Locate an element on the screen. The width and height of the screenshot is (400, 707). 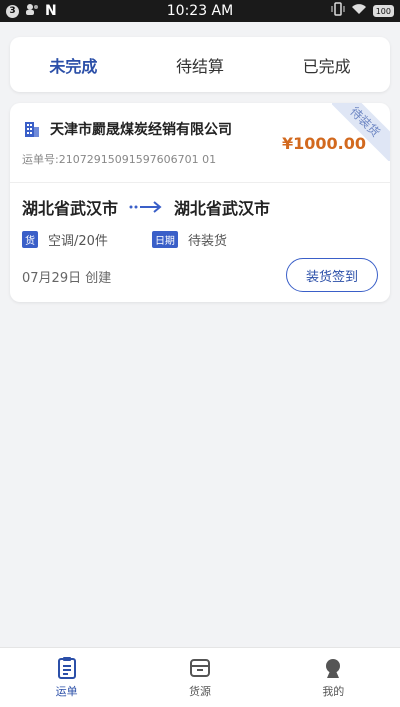
wifi-icon is located at coordinates (359, 11).